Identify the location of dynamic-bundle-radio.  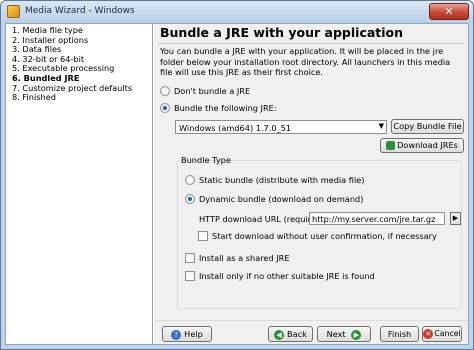
(190, 199).